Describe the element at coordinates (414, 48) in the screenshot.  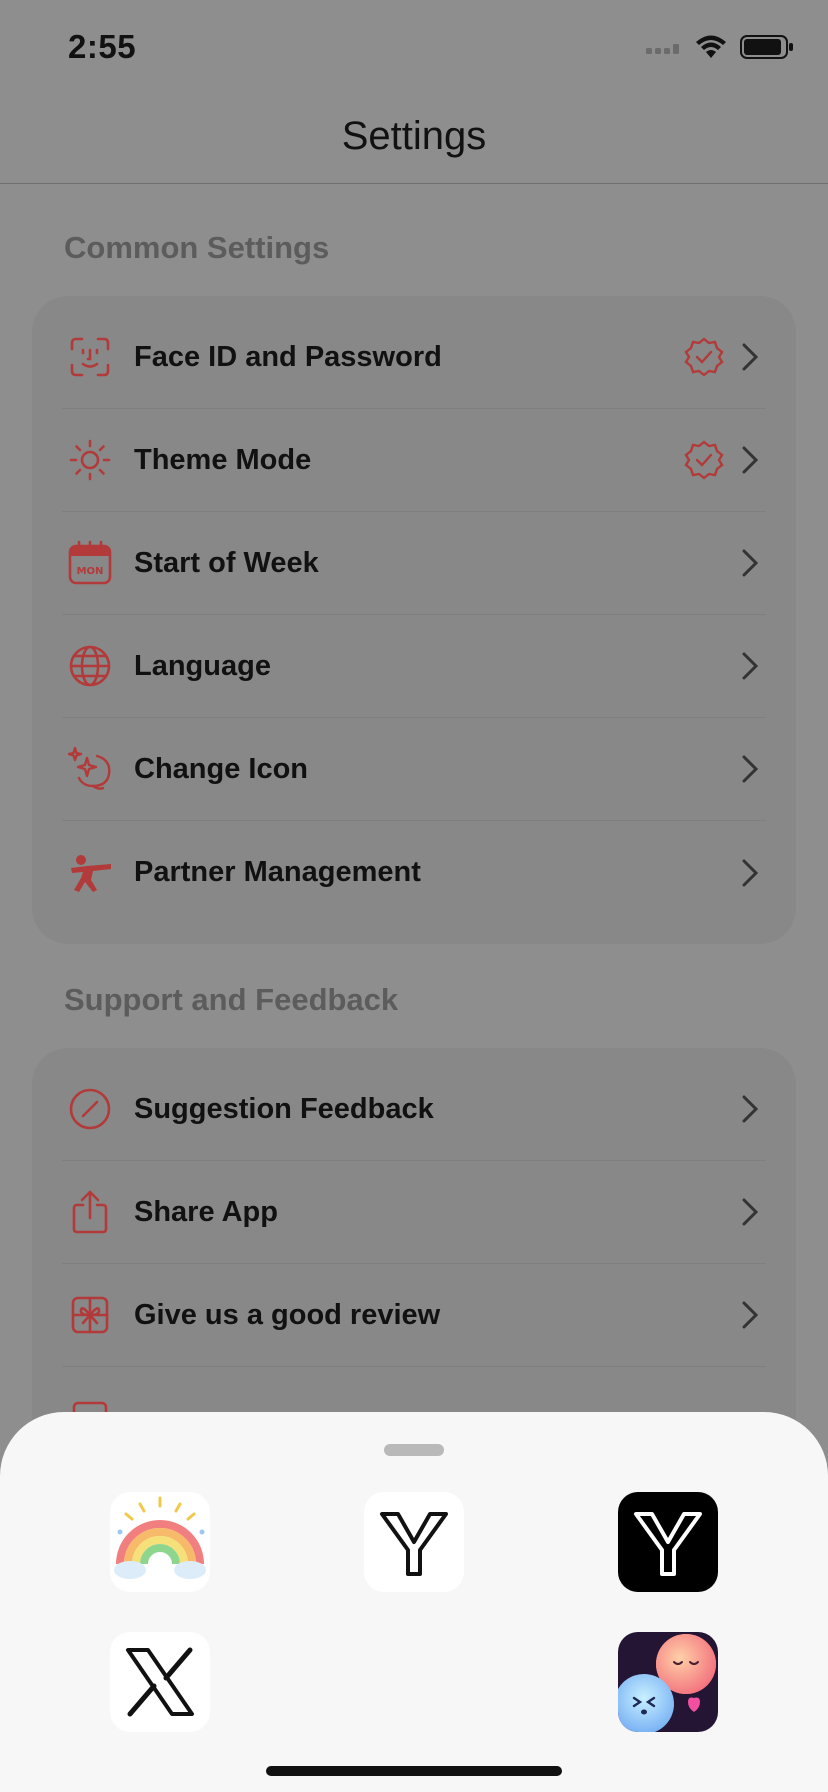
I see `status-bar: 2:55` at that location.